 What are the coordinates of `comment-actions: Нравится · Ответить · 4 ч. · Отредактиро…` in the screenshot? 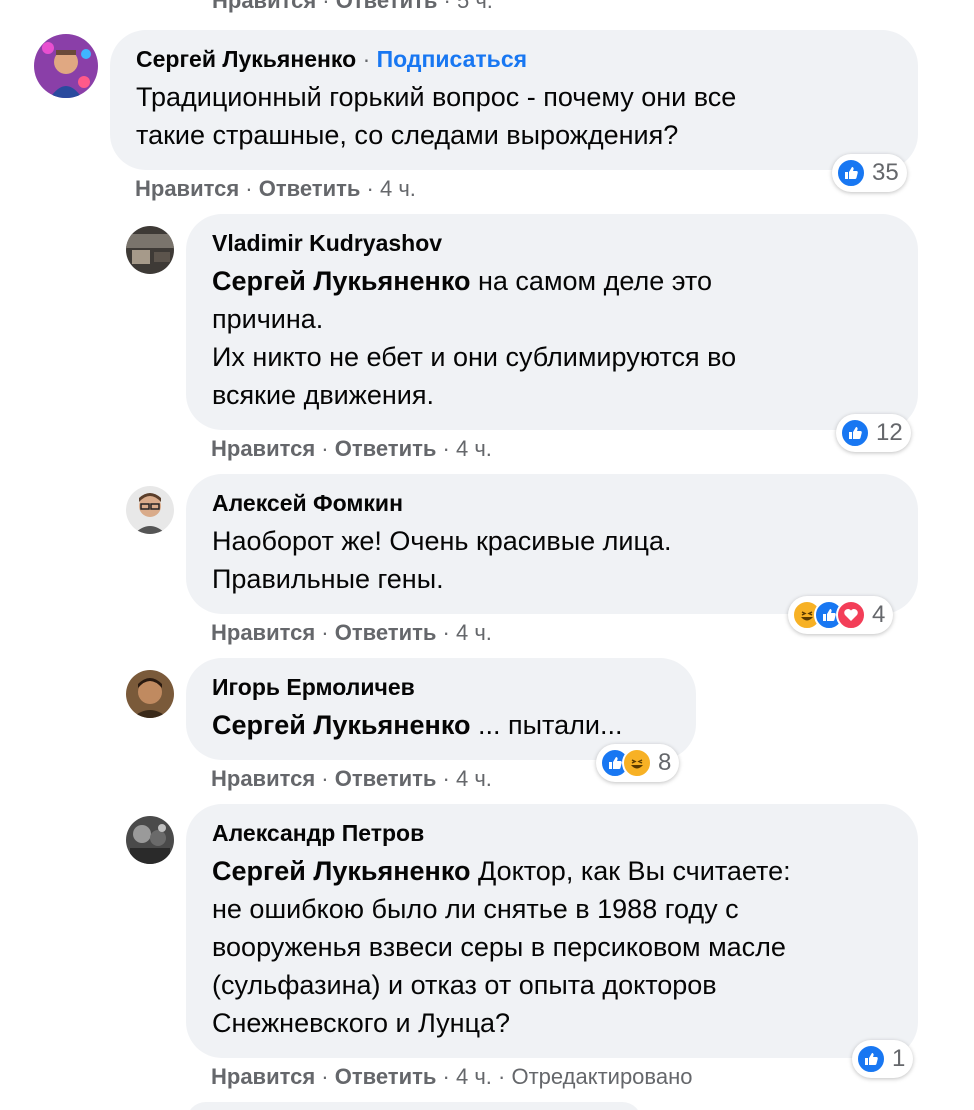 It's located at (452, 1076).